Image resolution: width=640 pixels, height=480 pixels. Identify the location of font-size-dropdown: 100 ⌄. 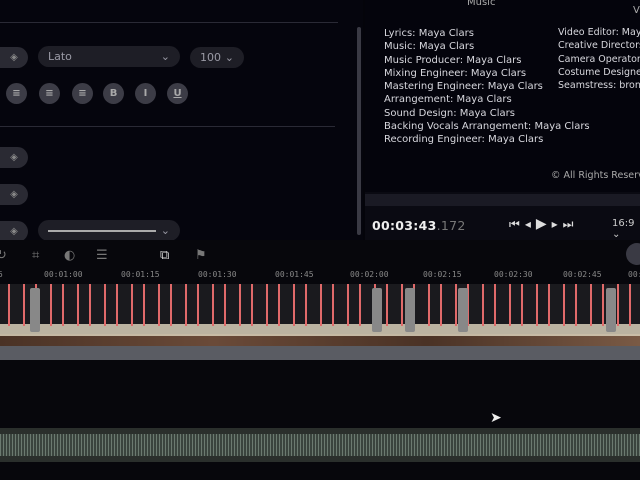
(217, 57).